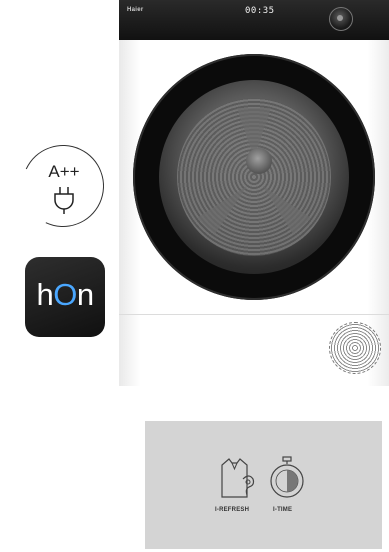  Describe the element at coordinates (45, 294) in the screenshot. I see `hon-letter-h: h` at that location.